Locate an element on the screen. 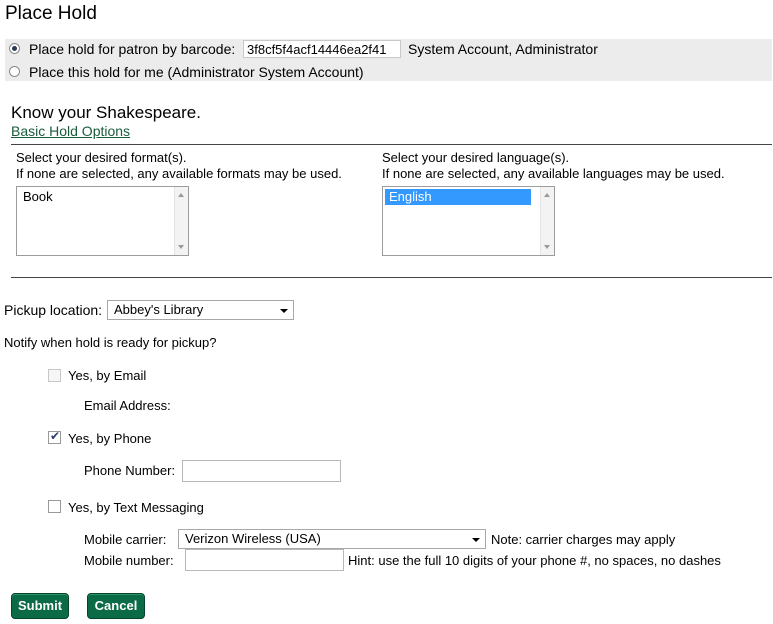 This screenshot has height=624, width=773. email-address-label: Email Address: is located at coordinates (127, 405).